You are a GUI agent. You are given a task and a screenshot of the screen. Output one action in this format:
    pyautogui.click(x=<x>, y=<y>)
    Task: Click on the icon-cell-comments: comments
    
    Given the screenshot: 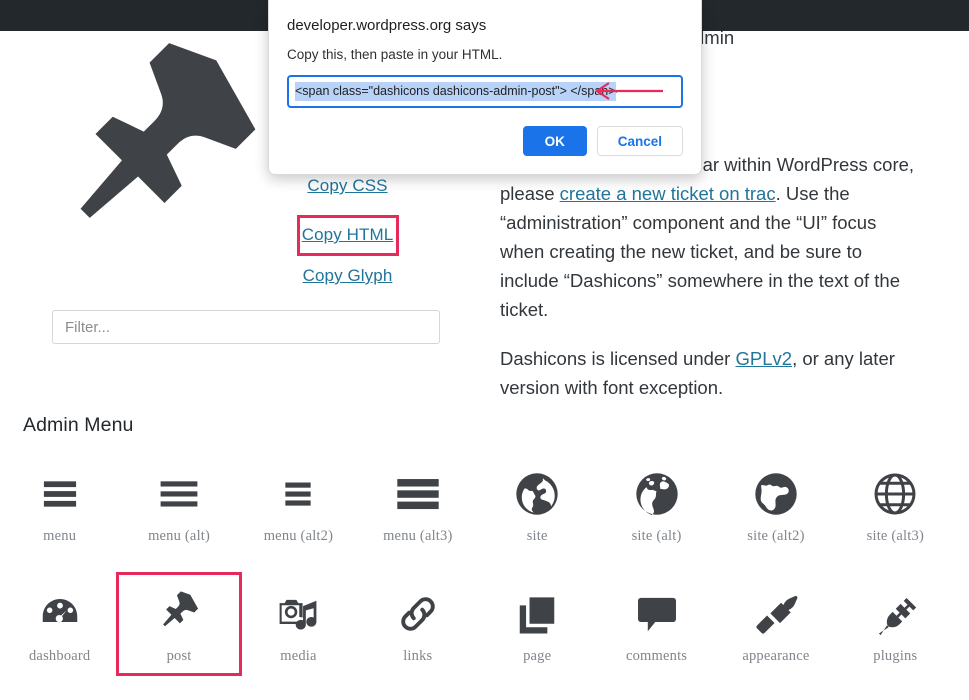 What is the action you would take?
    pyautogui.click(x=656, y=624)
    